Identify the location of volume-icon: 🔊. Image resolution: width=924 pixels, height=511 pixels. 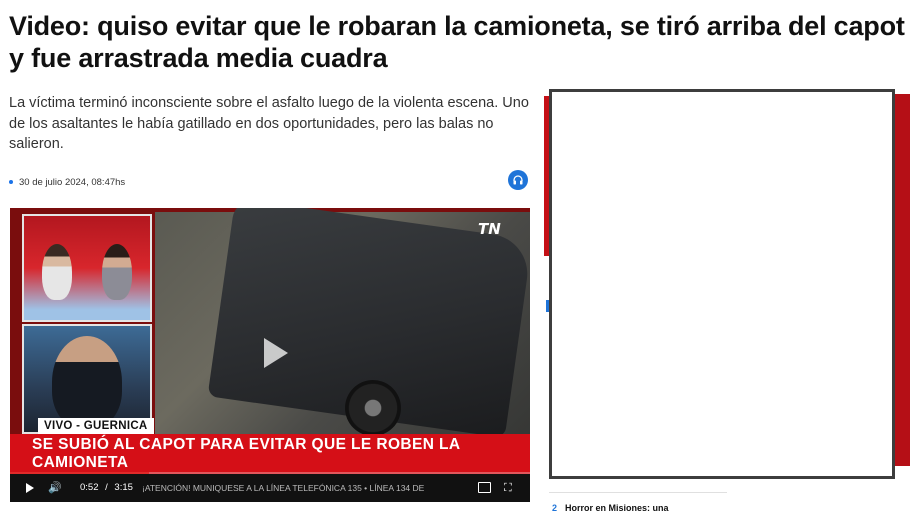
(55, 488).